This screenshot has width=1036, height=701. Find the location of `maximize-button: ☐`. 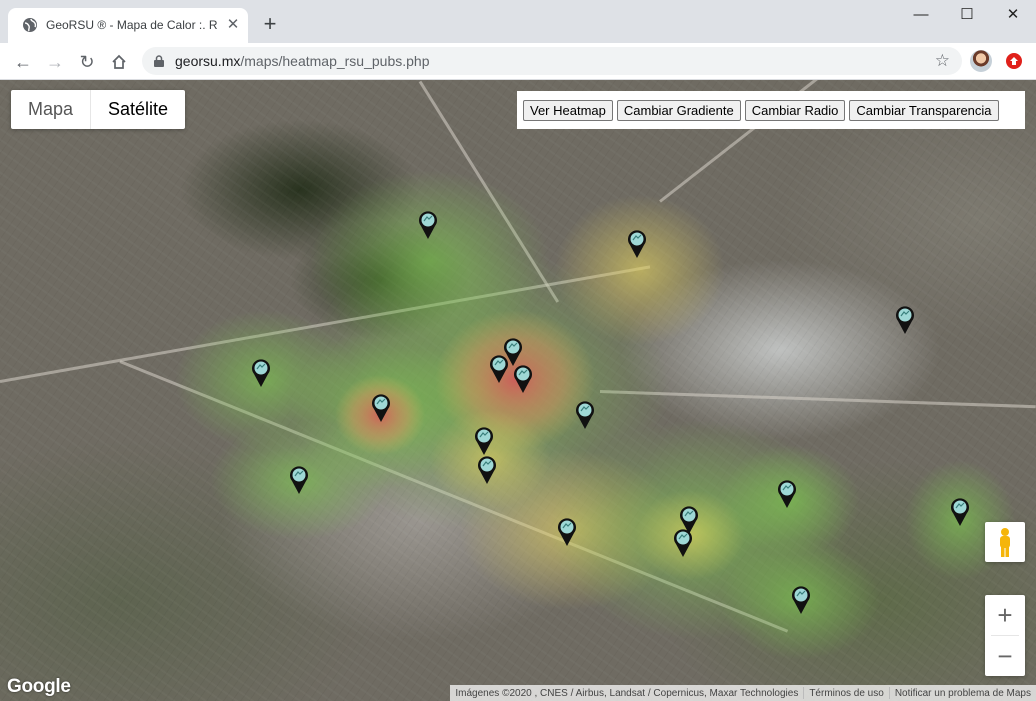

maximize-button: ☐ is located at coordinates (967, 15).